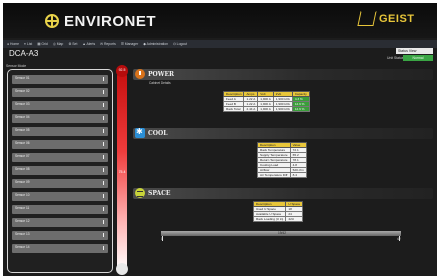 The height and width of the screenshot is (279, 441). Describe the element at coordinates (161, 74) in the screenshot. I see `power-title: POWER` at that location.